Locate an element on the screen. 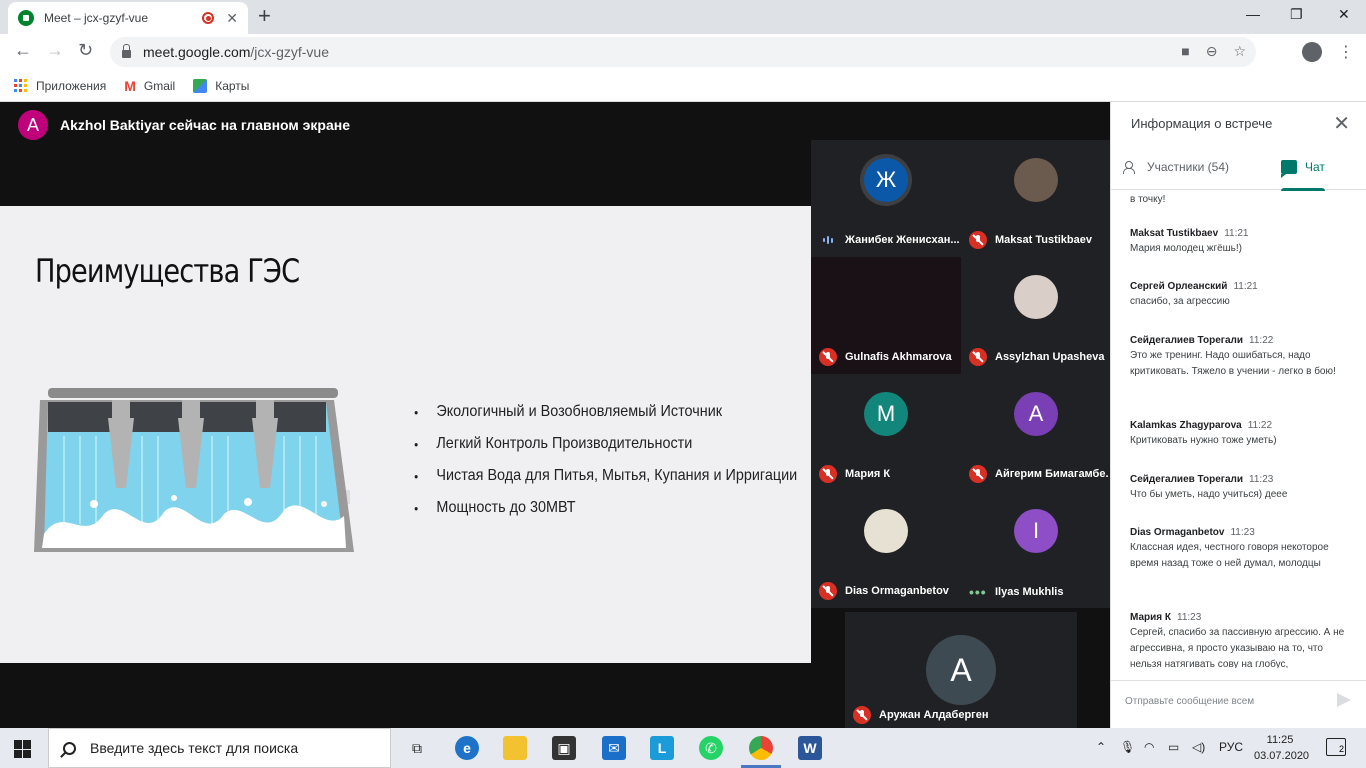 Image resolution: width=1366 pixels, height=768 pixels. participant-tile: A Аружан Алдаберген is located at coordinates (961, 671).